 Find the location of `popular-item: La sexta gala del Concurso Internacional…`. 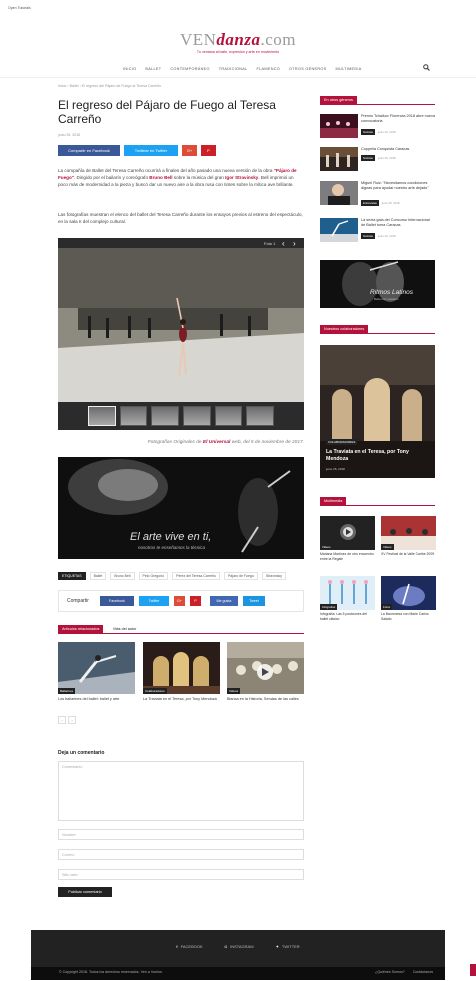

popular-item: La sexta gala del Concurso Internacional… is located at coordinates (377, 231).